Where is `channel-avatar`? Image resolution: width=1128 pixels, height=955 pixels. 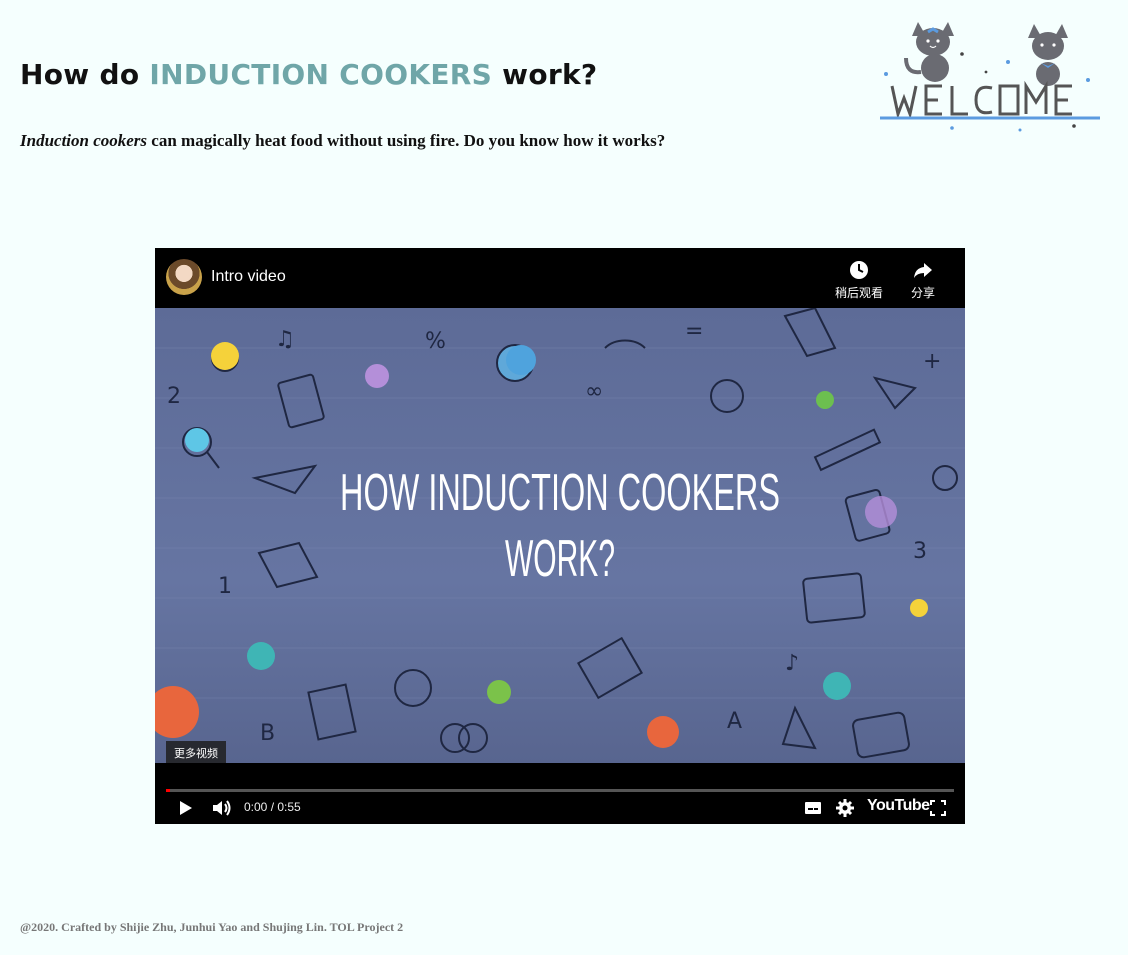 channel-avatar is located at coordinates (184, 277).